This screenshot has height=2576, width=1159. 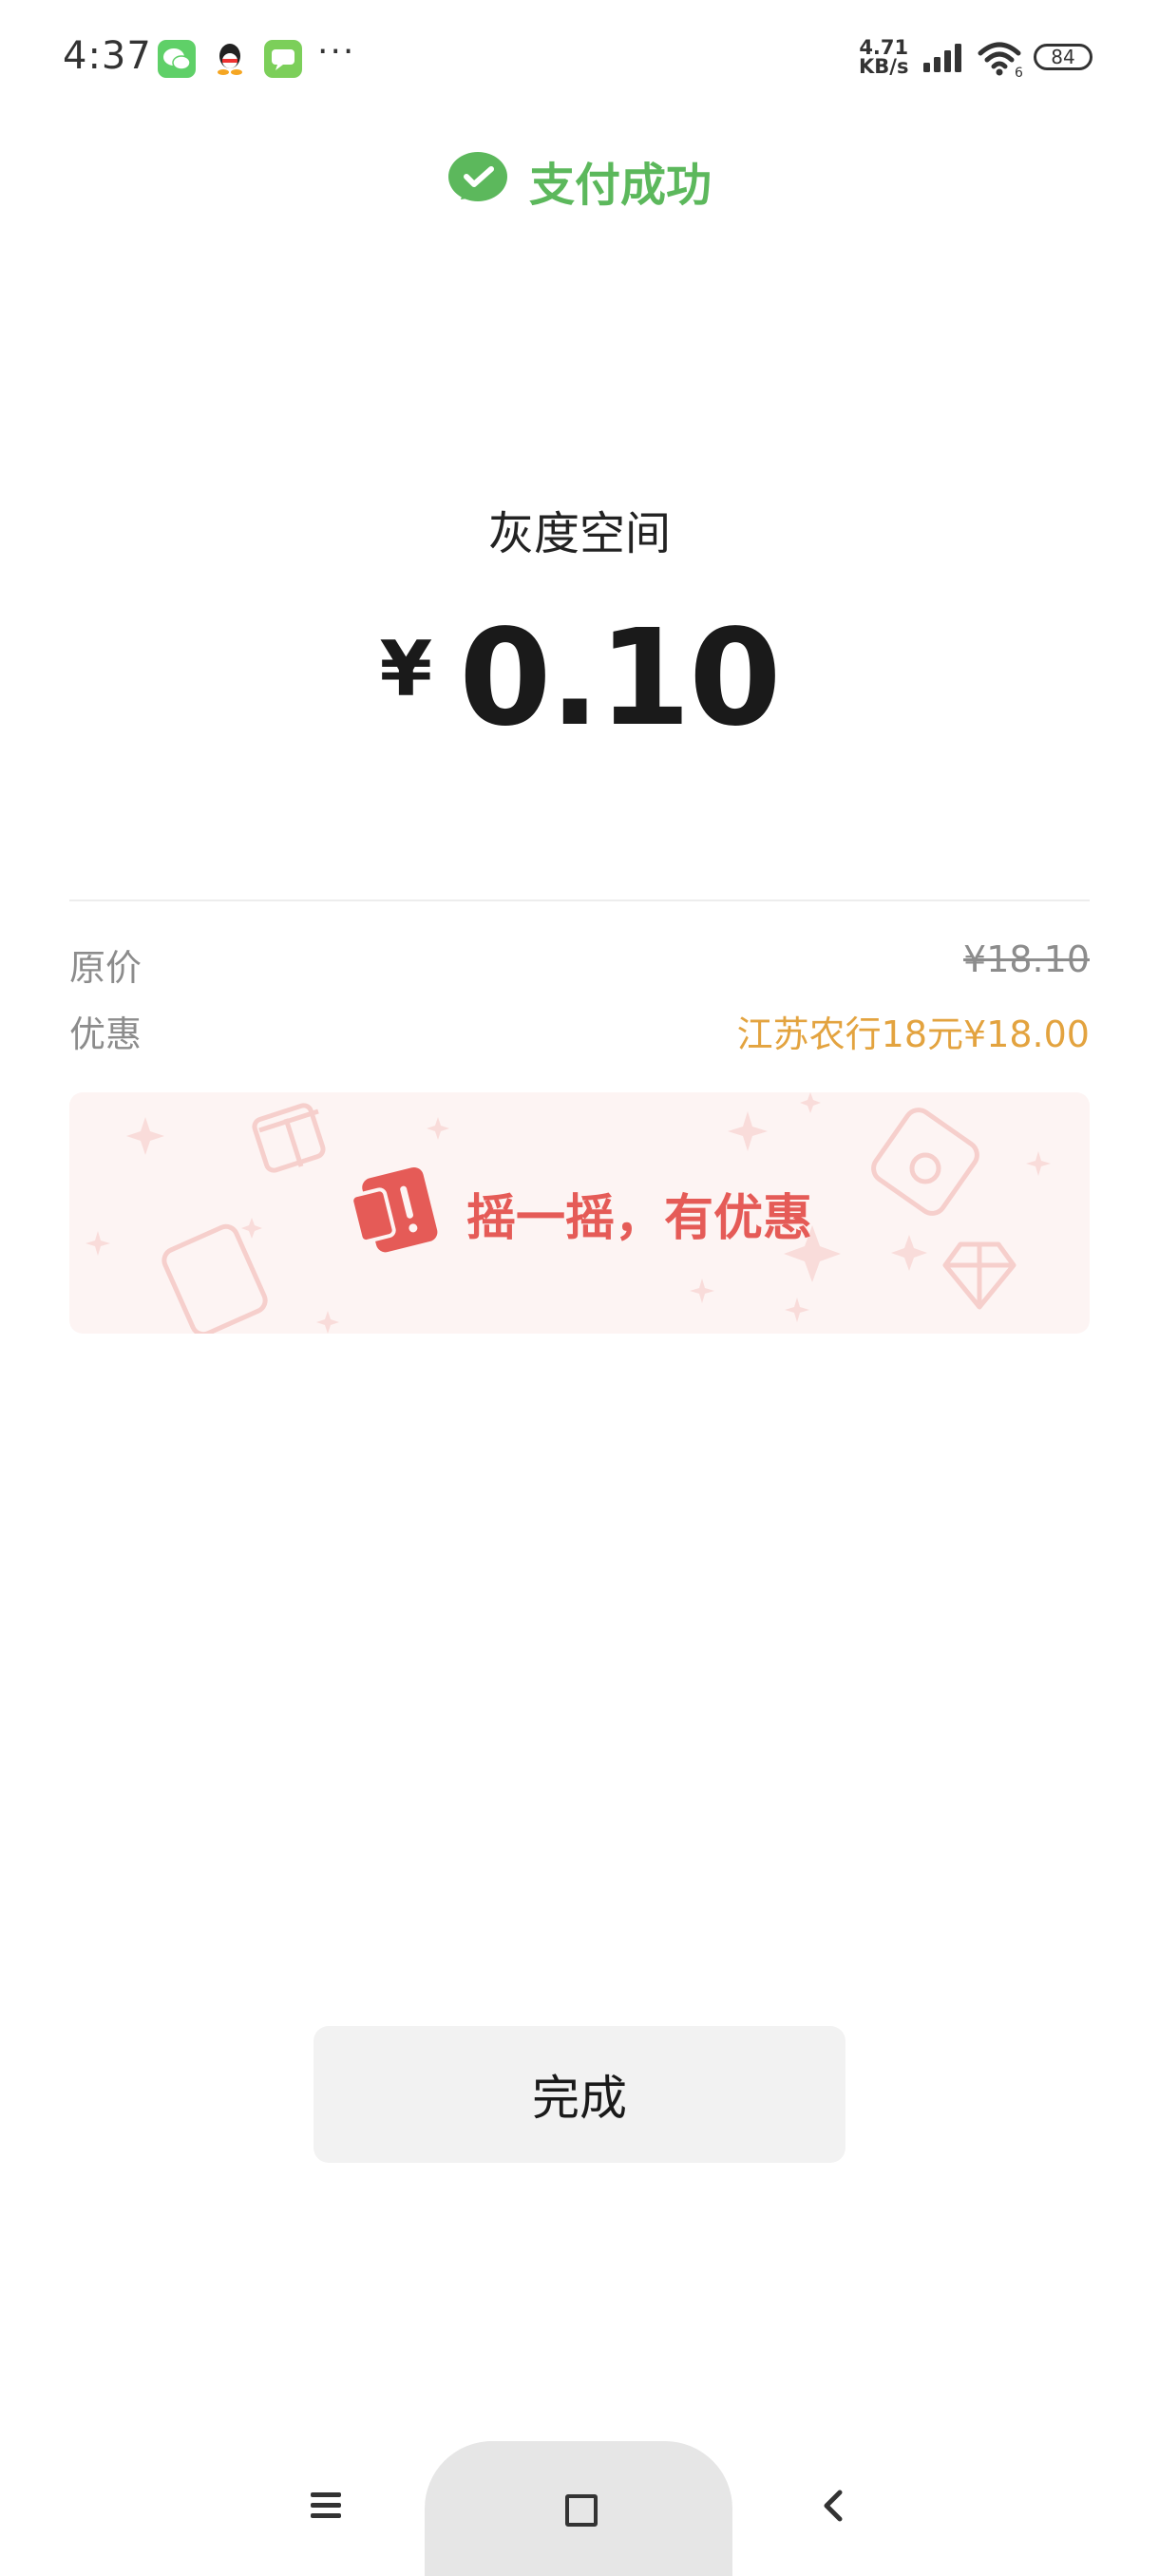 I want to click on promo-label: 摇一摇，有优惠, so click(x=639, y=1218).